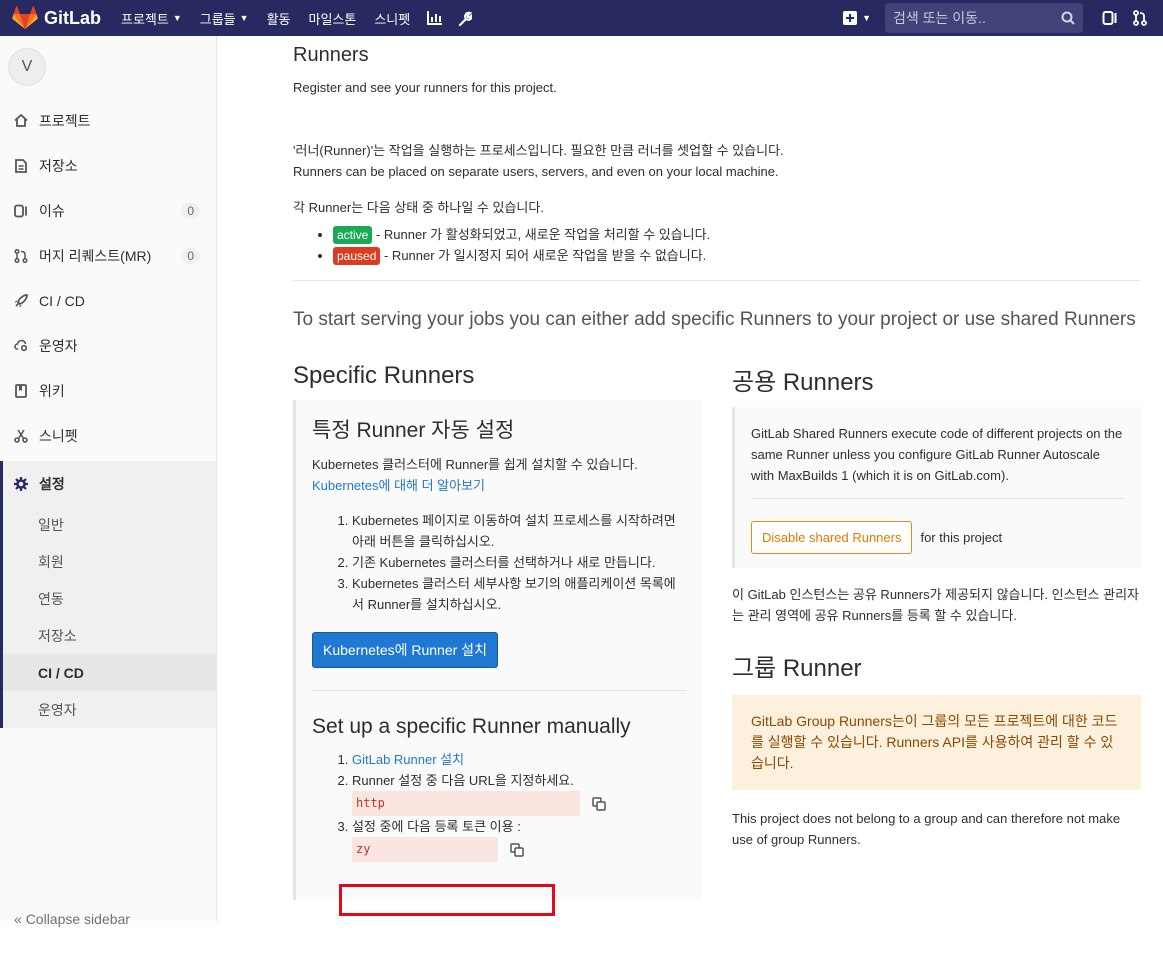 This screenshot has width=1163, height=962. What do you see at coordinates (519, 562) in the screenshot?
I see `list-item: 기존 Kubernetes 클러스터를 선택하거나 새로 만듭니다.` at bounding box center [519, 562].